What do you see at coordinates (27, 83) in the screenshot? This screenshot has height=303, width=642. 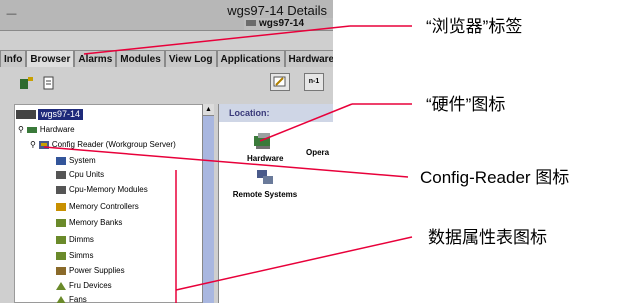 I see `tree-view-icon` at bounding box center [27, 83].